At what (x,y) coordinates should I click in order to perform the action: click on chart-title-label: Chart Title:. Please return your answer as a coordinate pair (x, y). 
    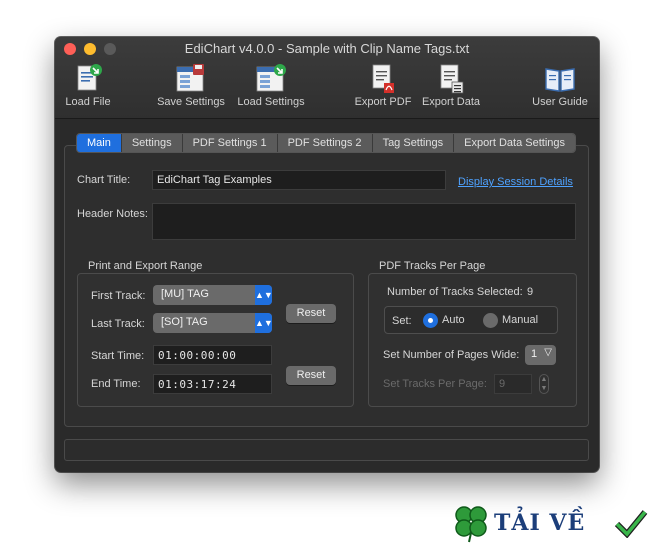
    Looking at the image, I should click on (104, 180).